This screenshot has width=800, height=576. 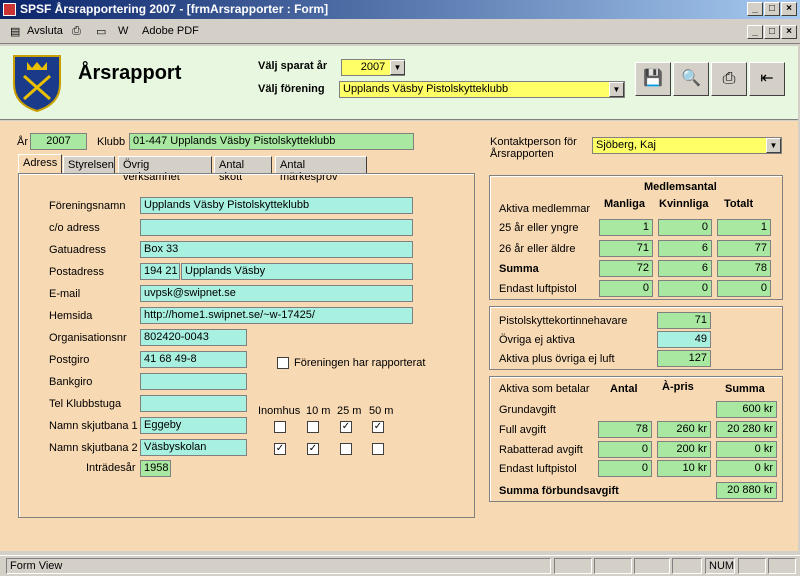 I want to click on page-title: Årsrapport, so click(x=130, y=73).